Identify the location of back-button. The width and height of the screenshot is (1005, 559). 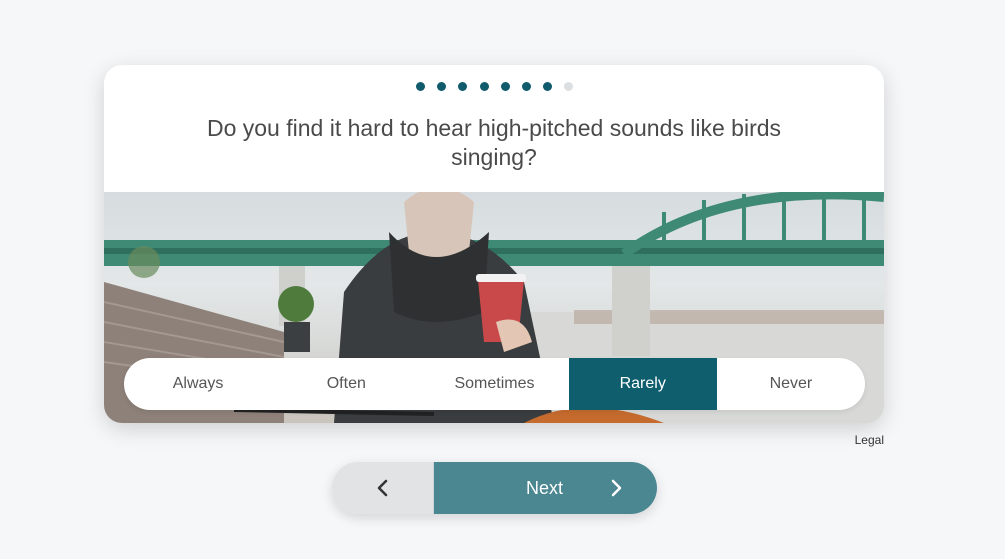
(383, 488).